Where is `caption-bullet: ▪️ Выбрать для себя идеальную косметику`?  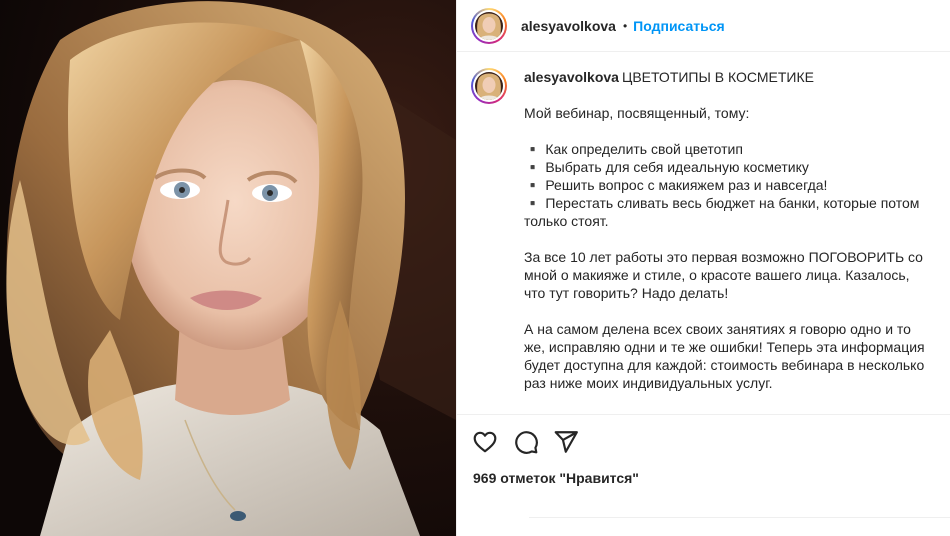
caption-bullet: ▪️ Выбрать для себя идеальную косметику is located at coordinates (666, 167).